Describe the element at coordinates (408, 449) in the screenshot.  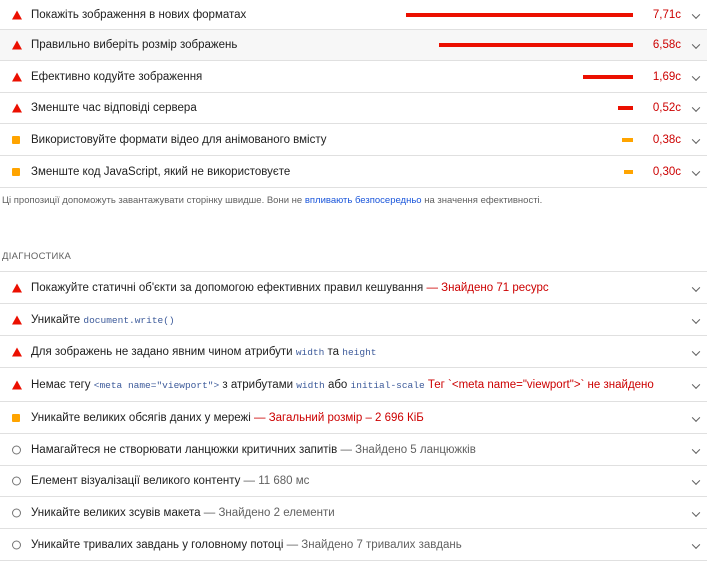
I see `display-value: — Знайдено 5 ланцюжків` at that location.